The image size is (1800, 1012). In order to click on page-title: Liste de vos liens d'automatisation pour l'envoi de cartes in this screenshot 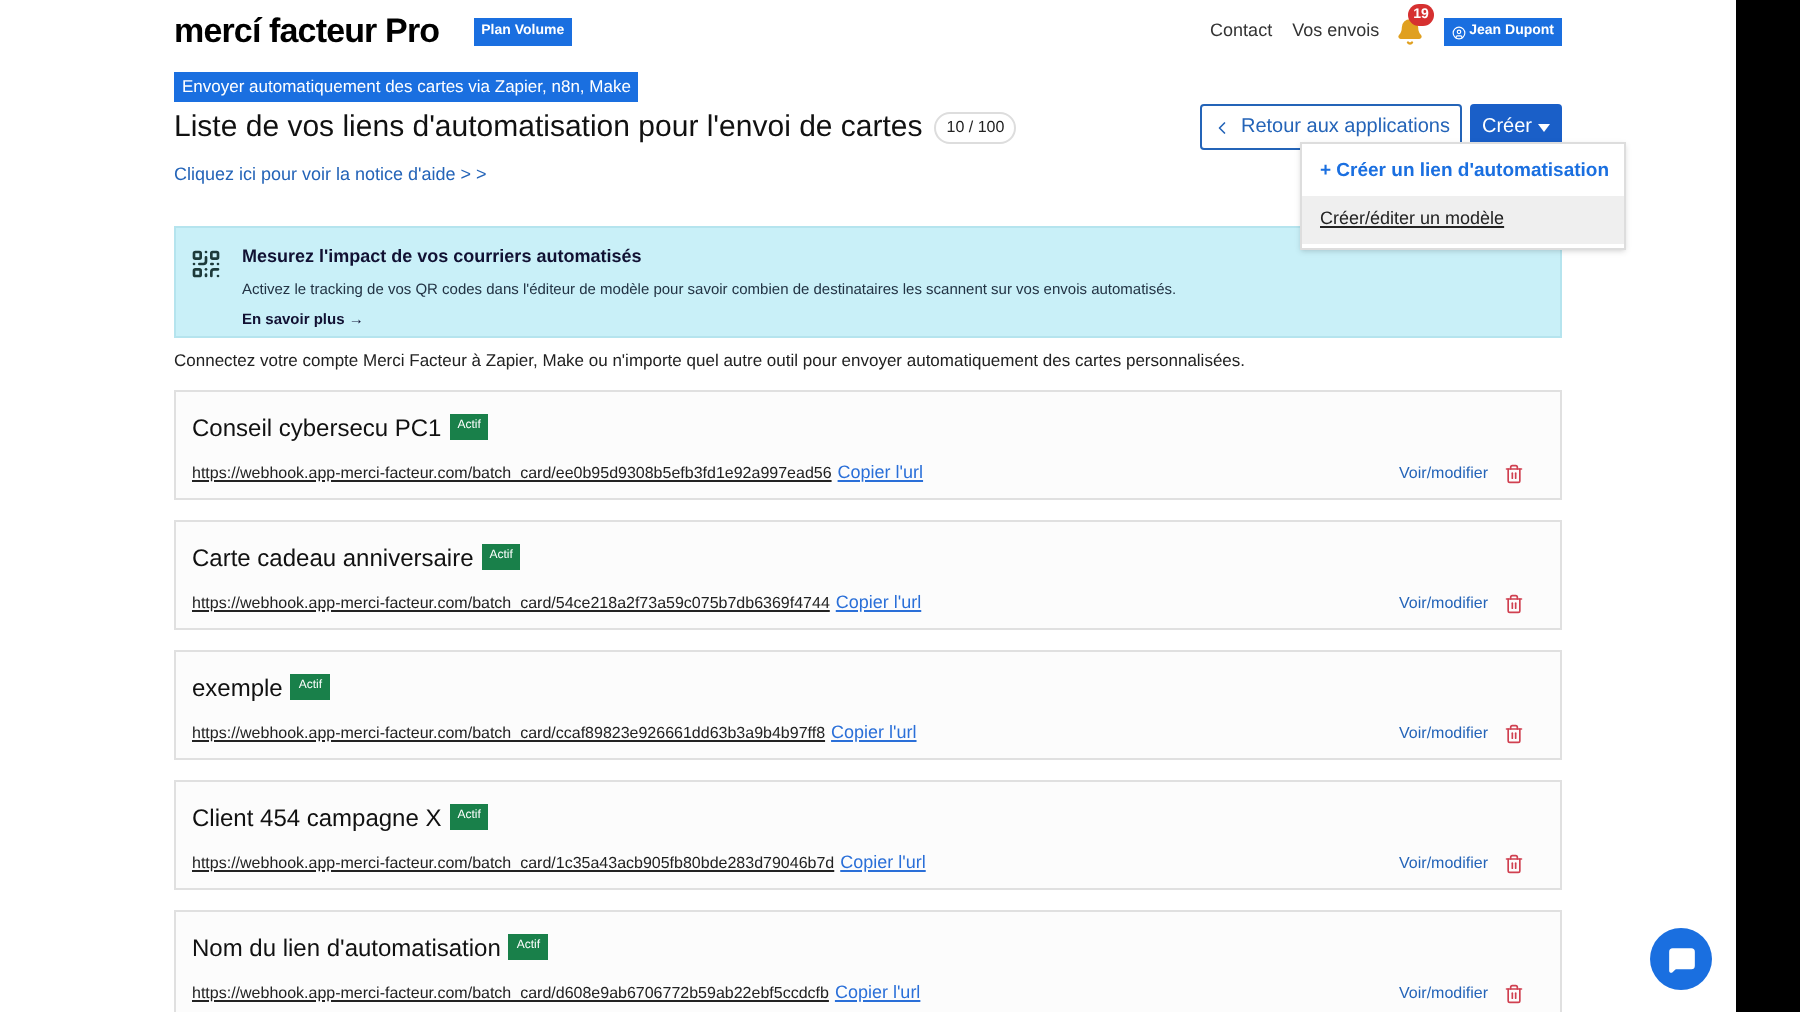, I will do `click(548, 128)`.